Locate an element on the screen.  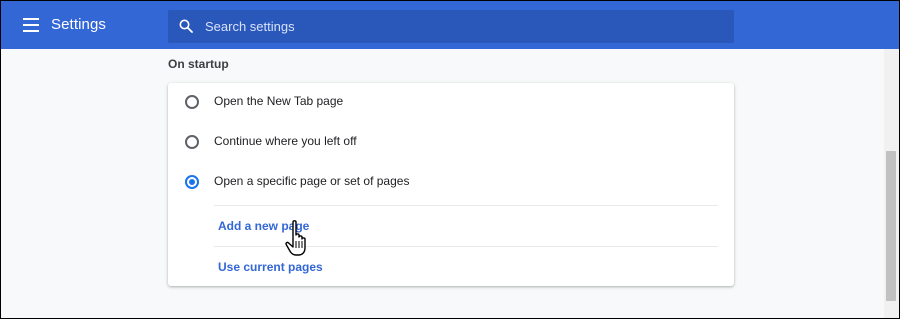
section-title-on-startup: On startup is located at coordinates (198, 64).